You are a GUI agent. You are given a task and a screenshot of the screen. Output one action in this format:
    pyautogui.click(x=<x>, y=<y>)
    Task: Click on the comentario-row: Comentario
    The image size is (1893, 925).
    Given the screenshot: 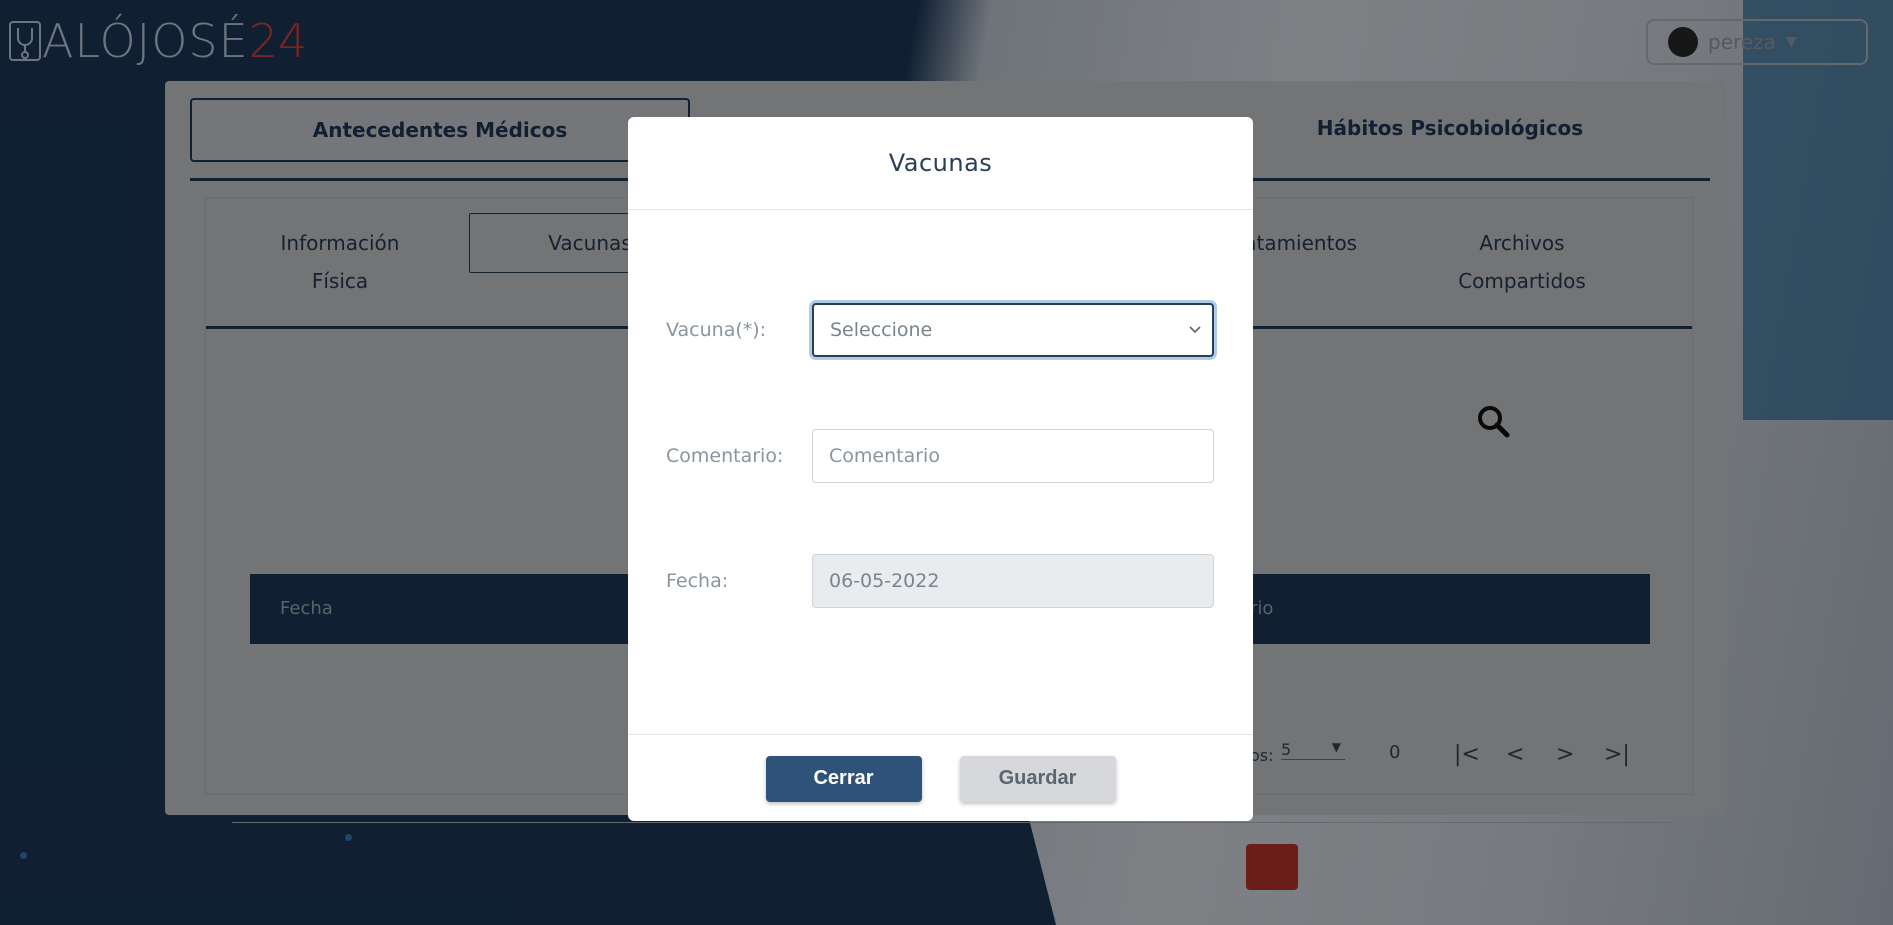 What is the action you would take?
    pyautogui.click(x=940, y=456)
    